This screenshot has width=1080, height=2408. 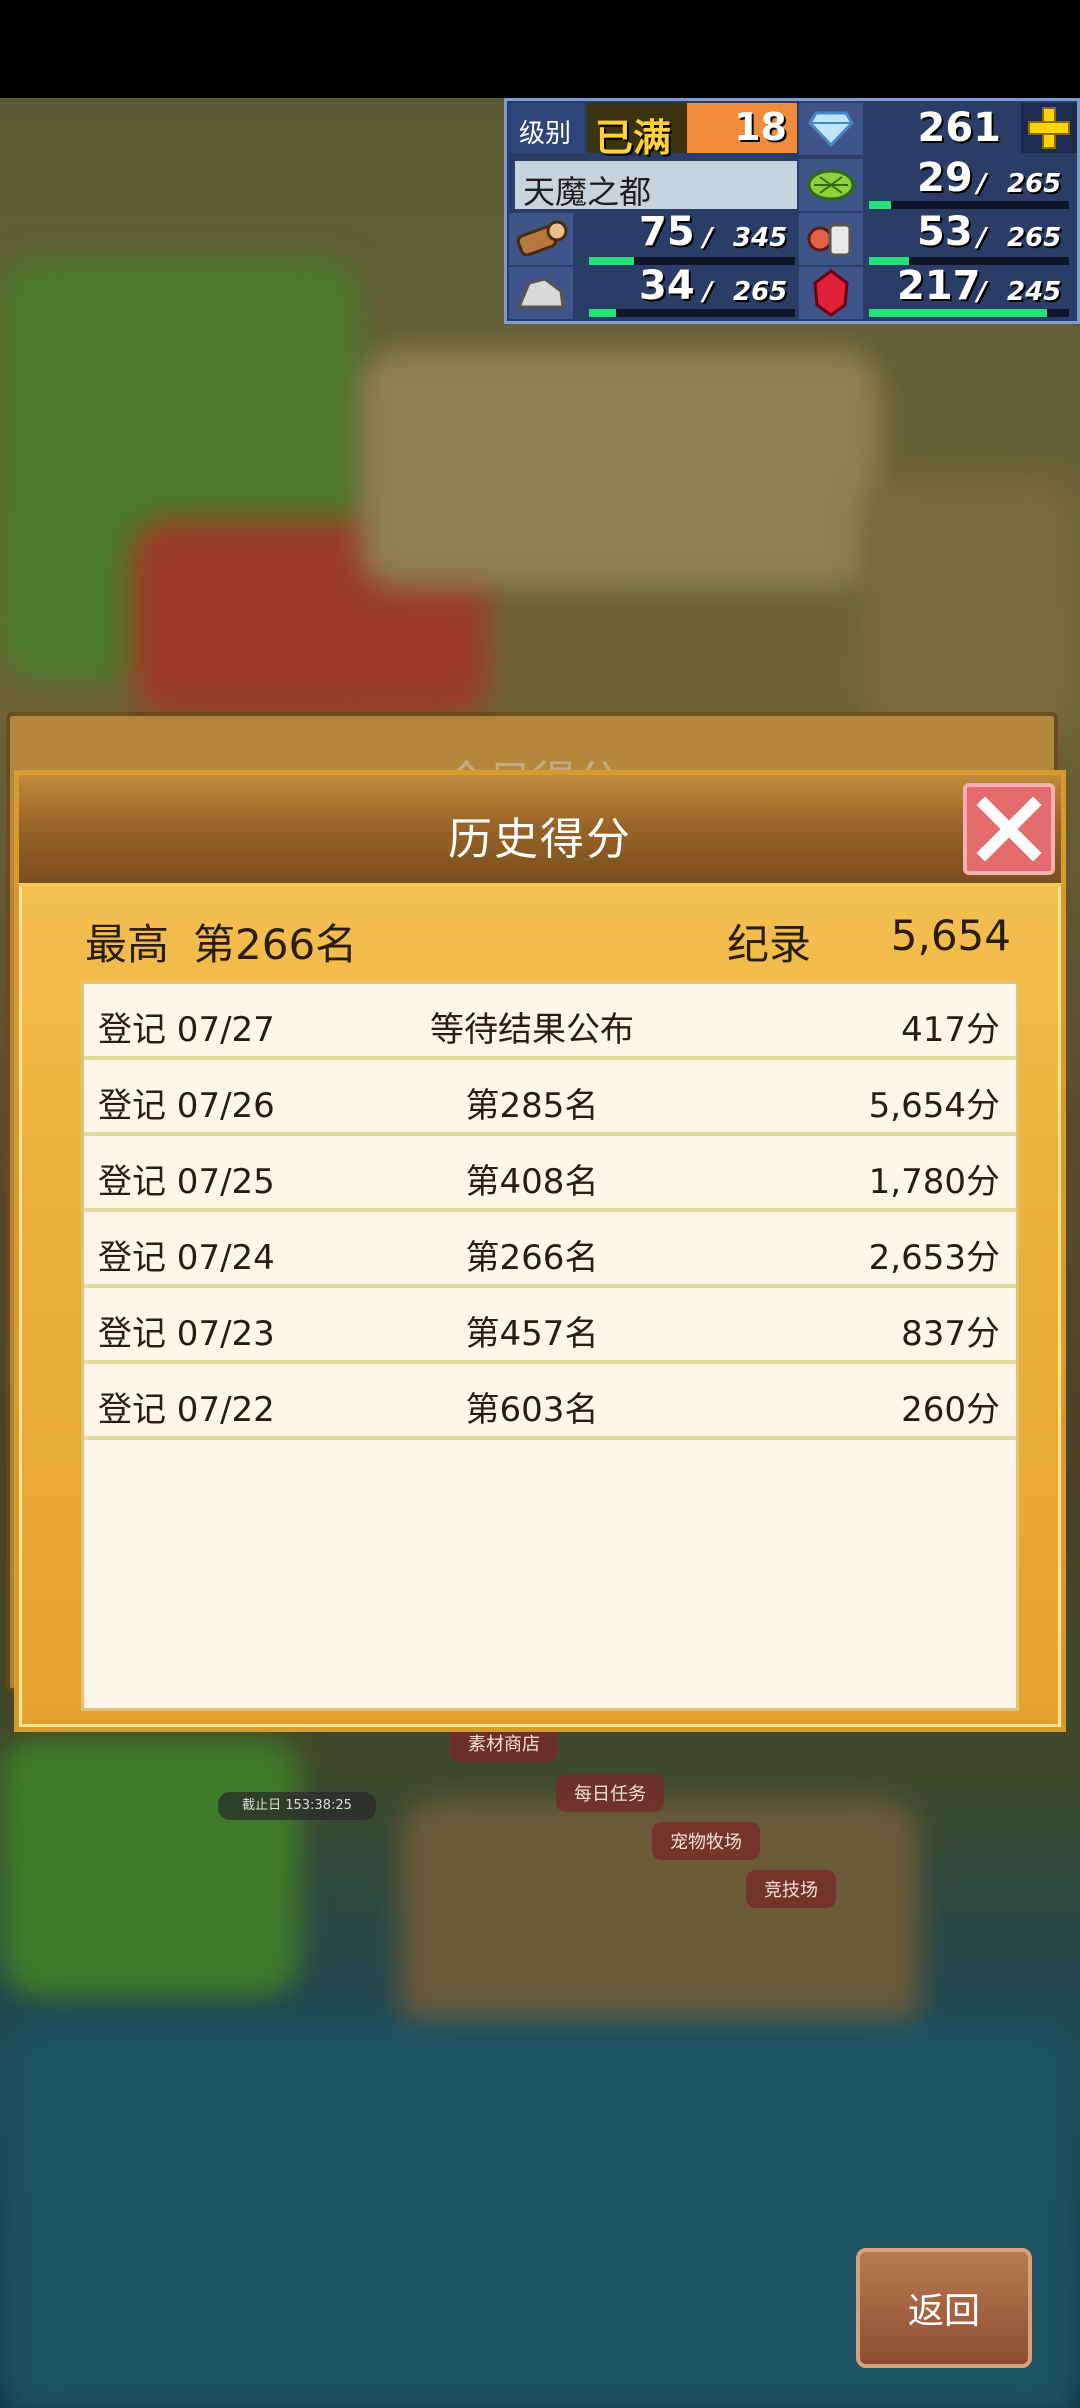 I want to click on close-button, so click(x=1009, y=829).